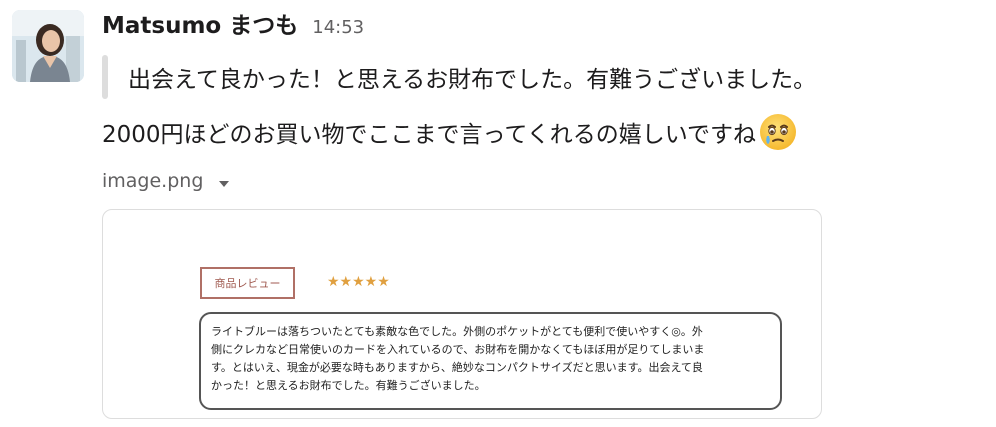 The width and height of the screenshot is (996, 427). I want to click on message-text: 2000円ほどのお買い物でここまで言ってくれるの嬉しいですね, so click(429, 135).